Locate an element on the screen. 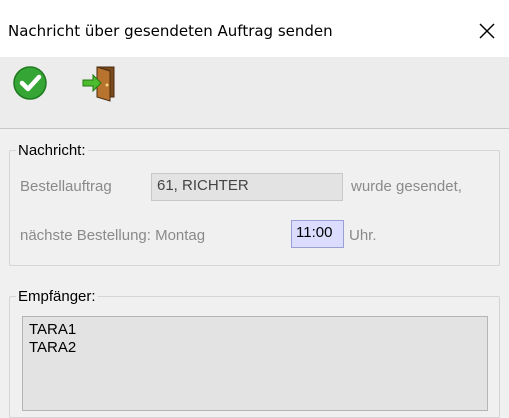  list-item: TARA2 is located at coordinates (255, 348).